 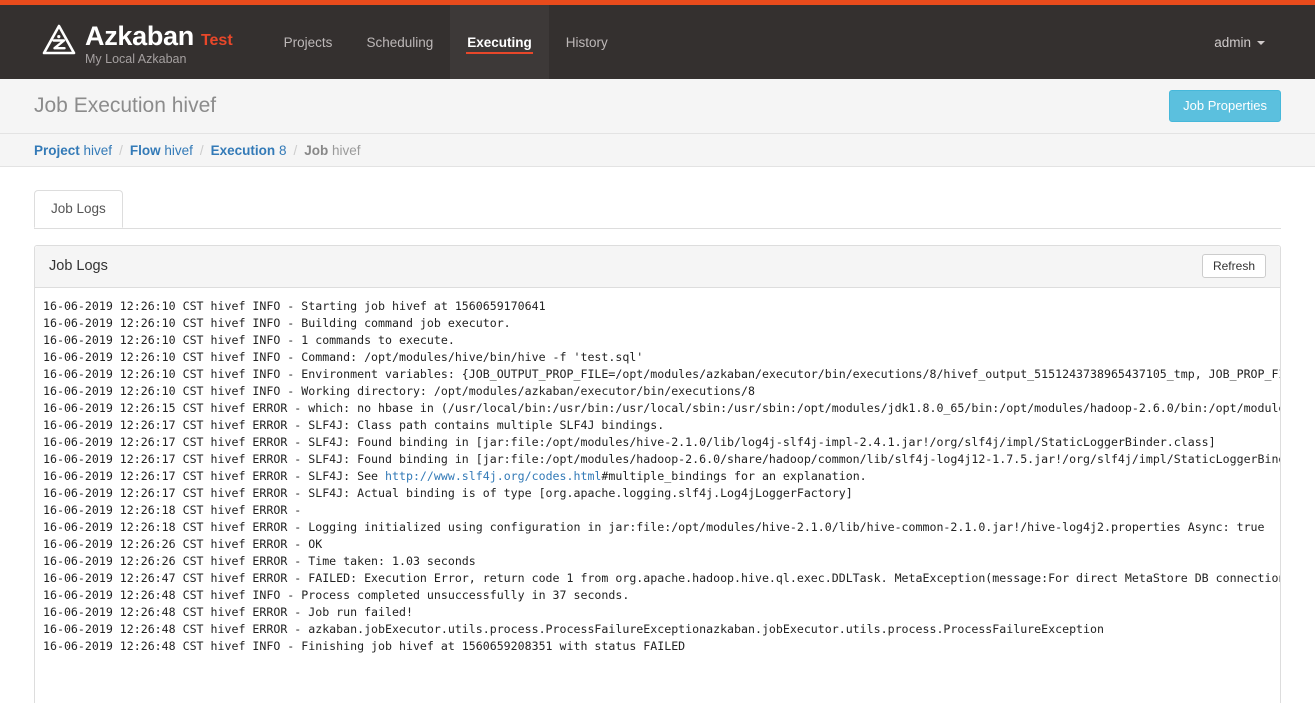 I want to click on job-logs-panel-heading: Job Logs Refresh, so click(x=657, y=266).